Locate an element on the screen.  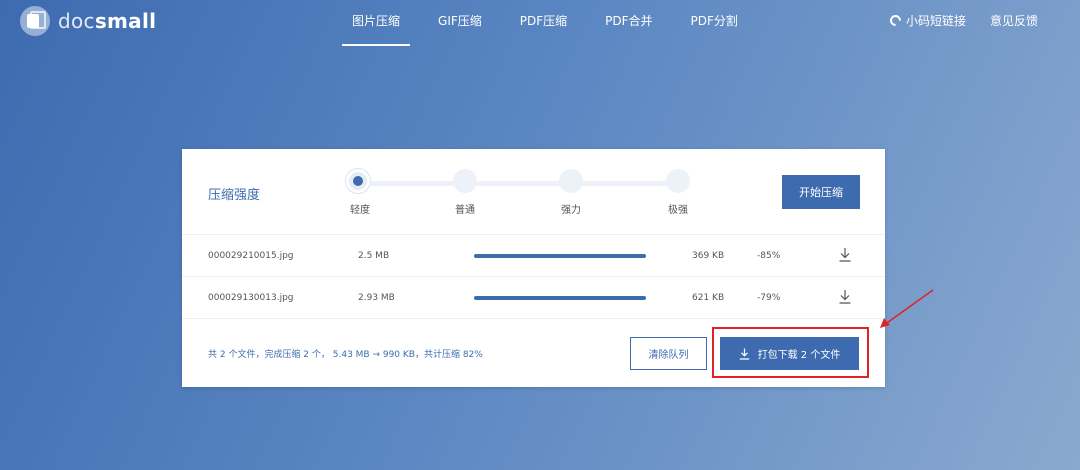
feedback-link: 意见反馈 is located at coordinates (1014, 20).